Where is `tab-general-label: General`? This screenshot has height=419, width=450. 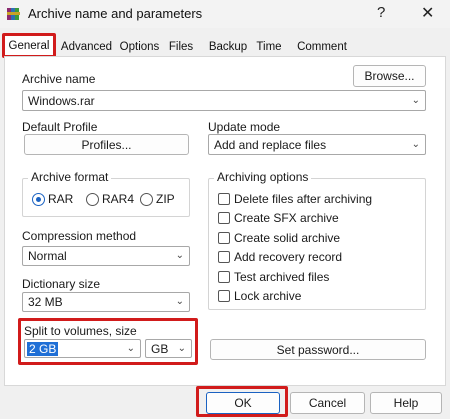 tab-general-label: General is located at coordinates (29, 45).